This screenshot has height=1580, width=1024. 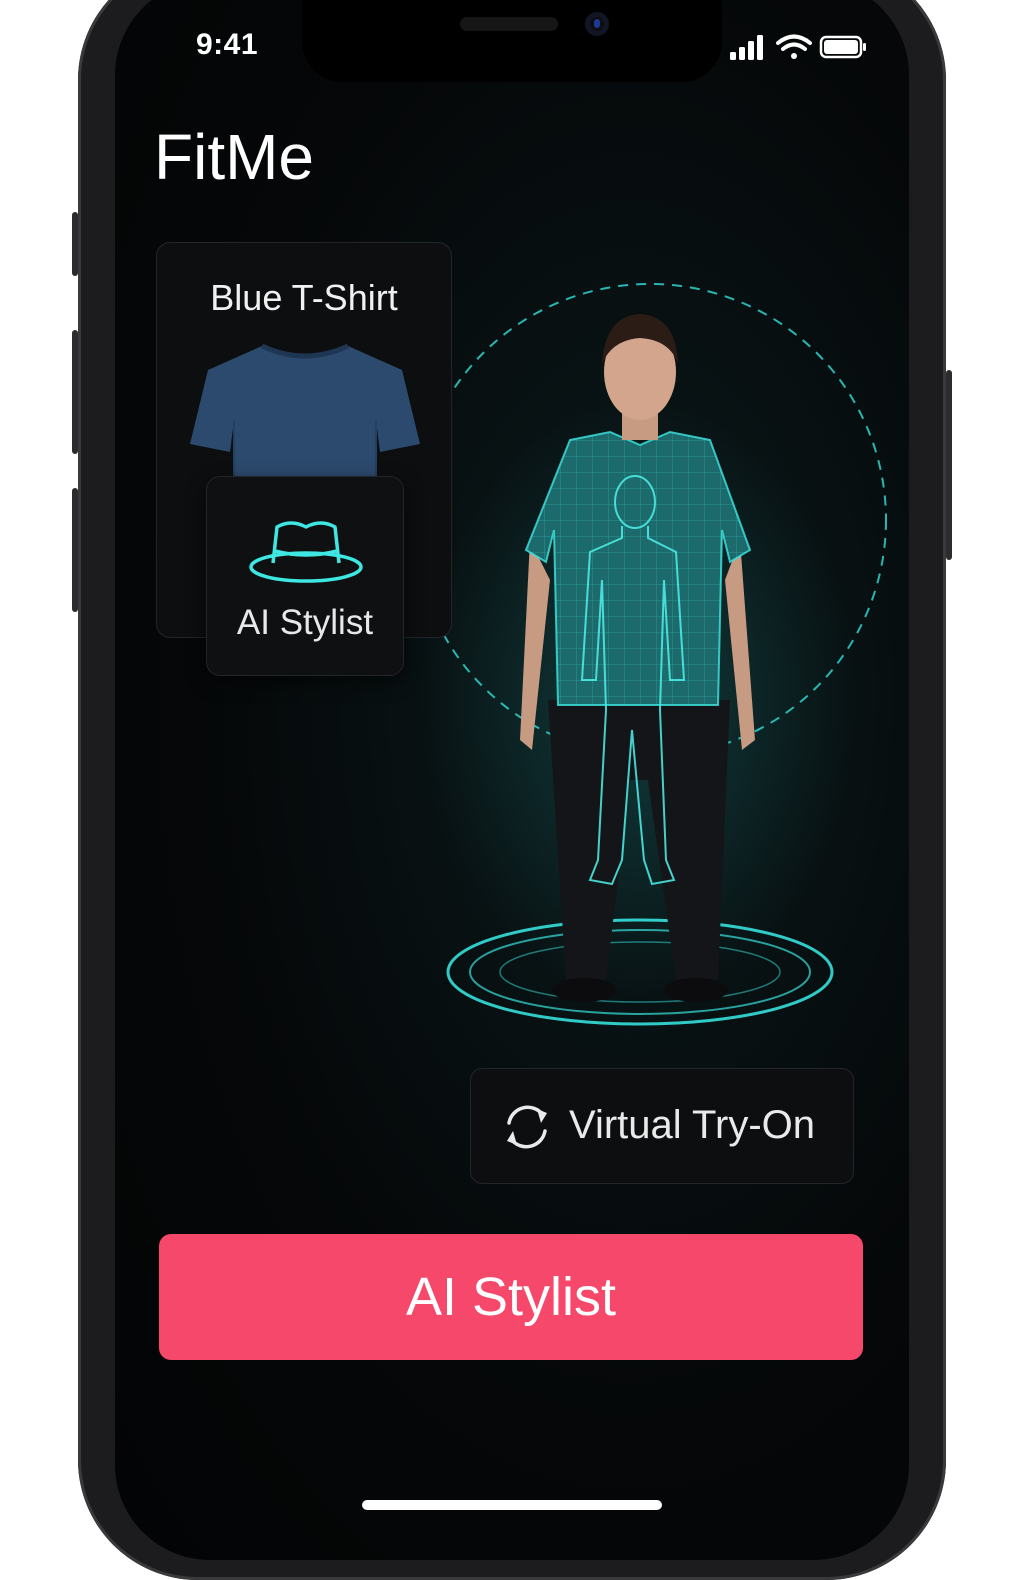 I want to click on signal-icon, so click(x=746, y=47).